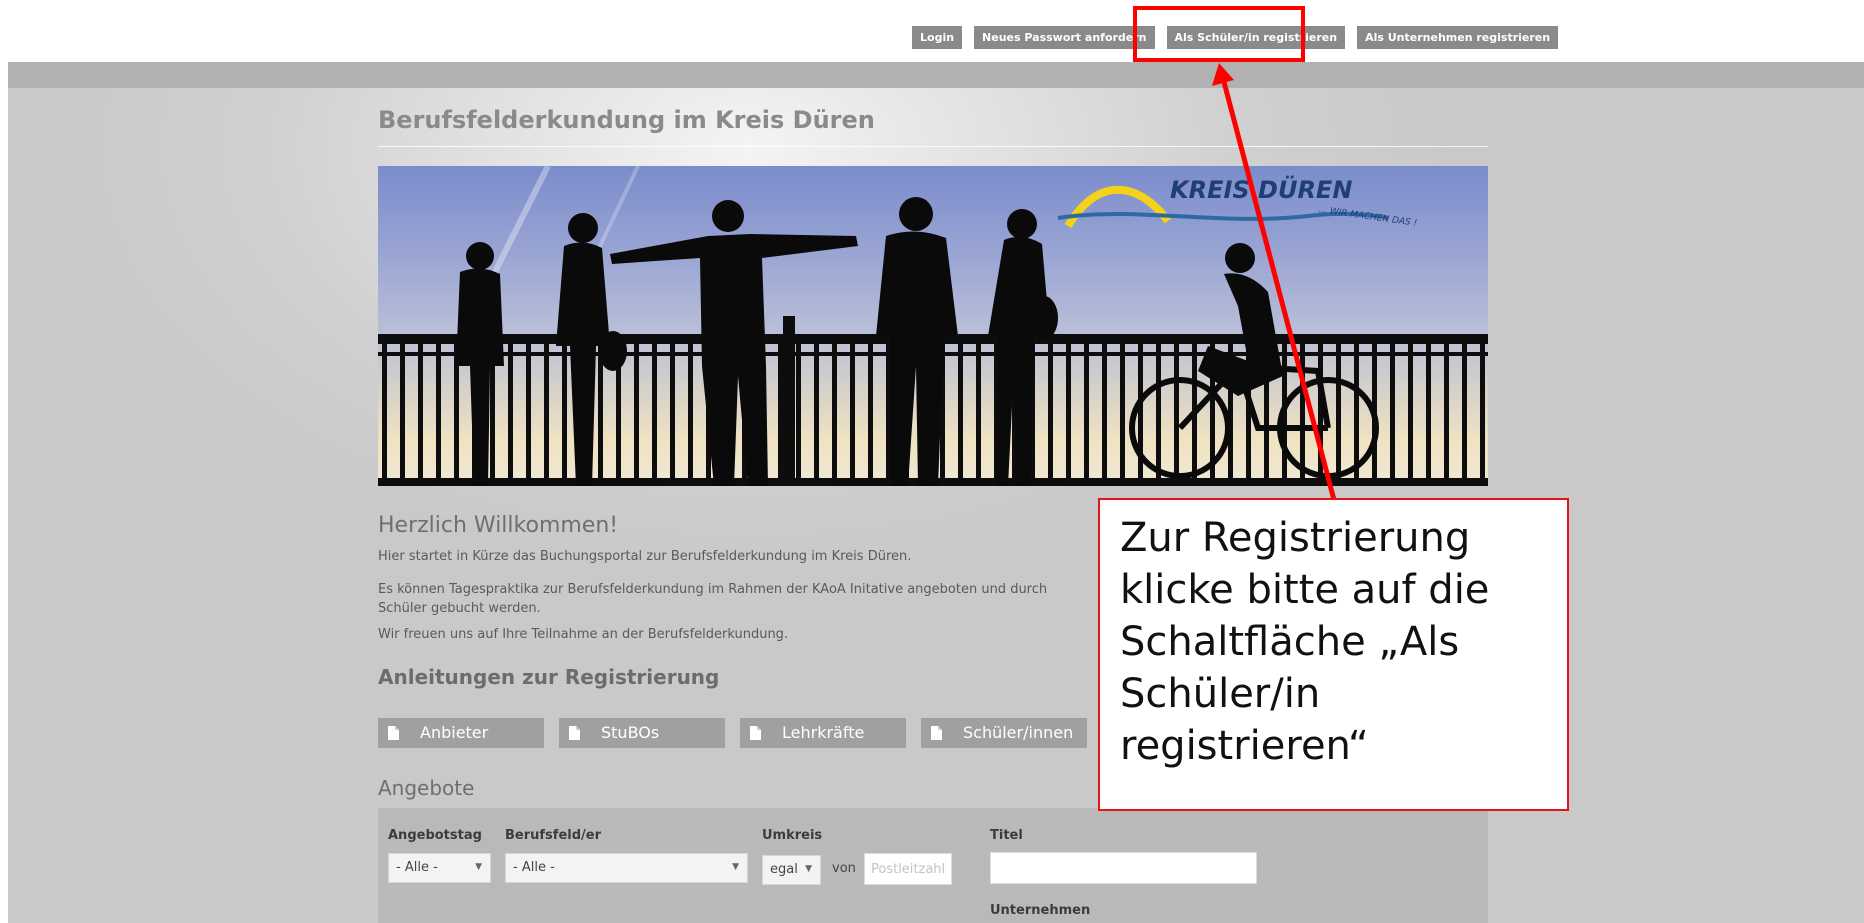 The image size is (1864, 923). What do you see at coordinates (908, 869) in the screenshot?
I see `postleitzahl-input` at bounding box center [908, 869].